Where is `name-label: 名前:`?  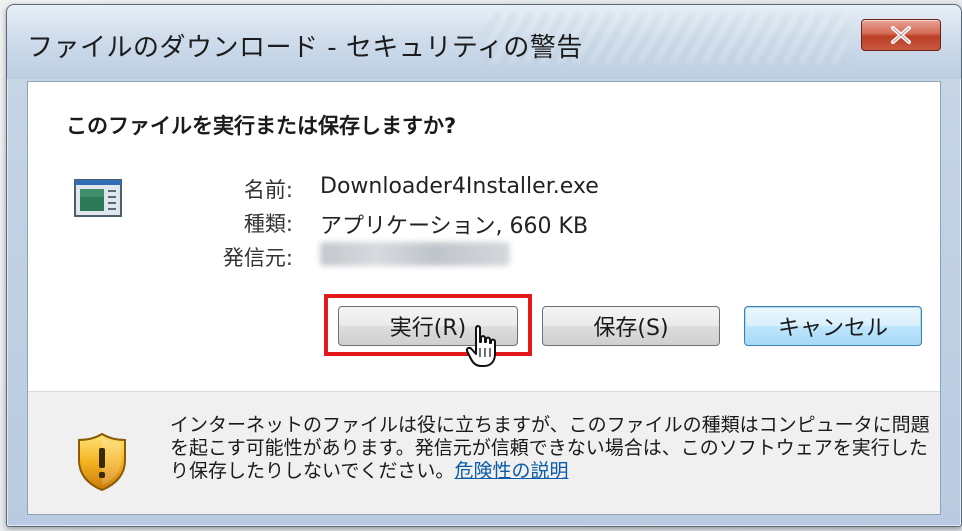 name-label: 名前: is located at coordinates (268, 190).